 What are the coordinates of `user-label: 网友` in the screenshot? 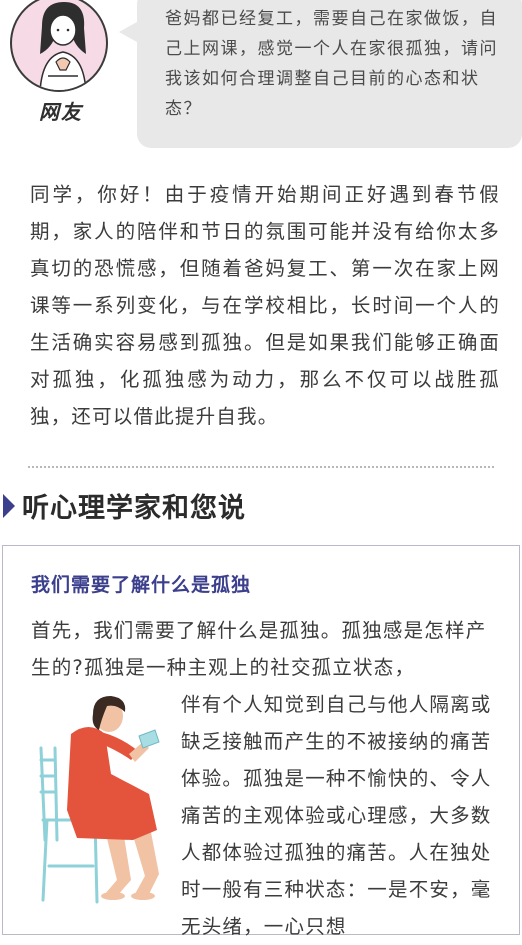 It's located at (61, 112).